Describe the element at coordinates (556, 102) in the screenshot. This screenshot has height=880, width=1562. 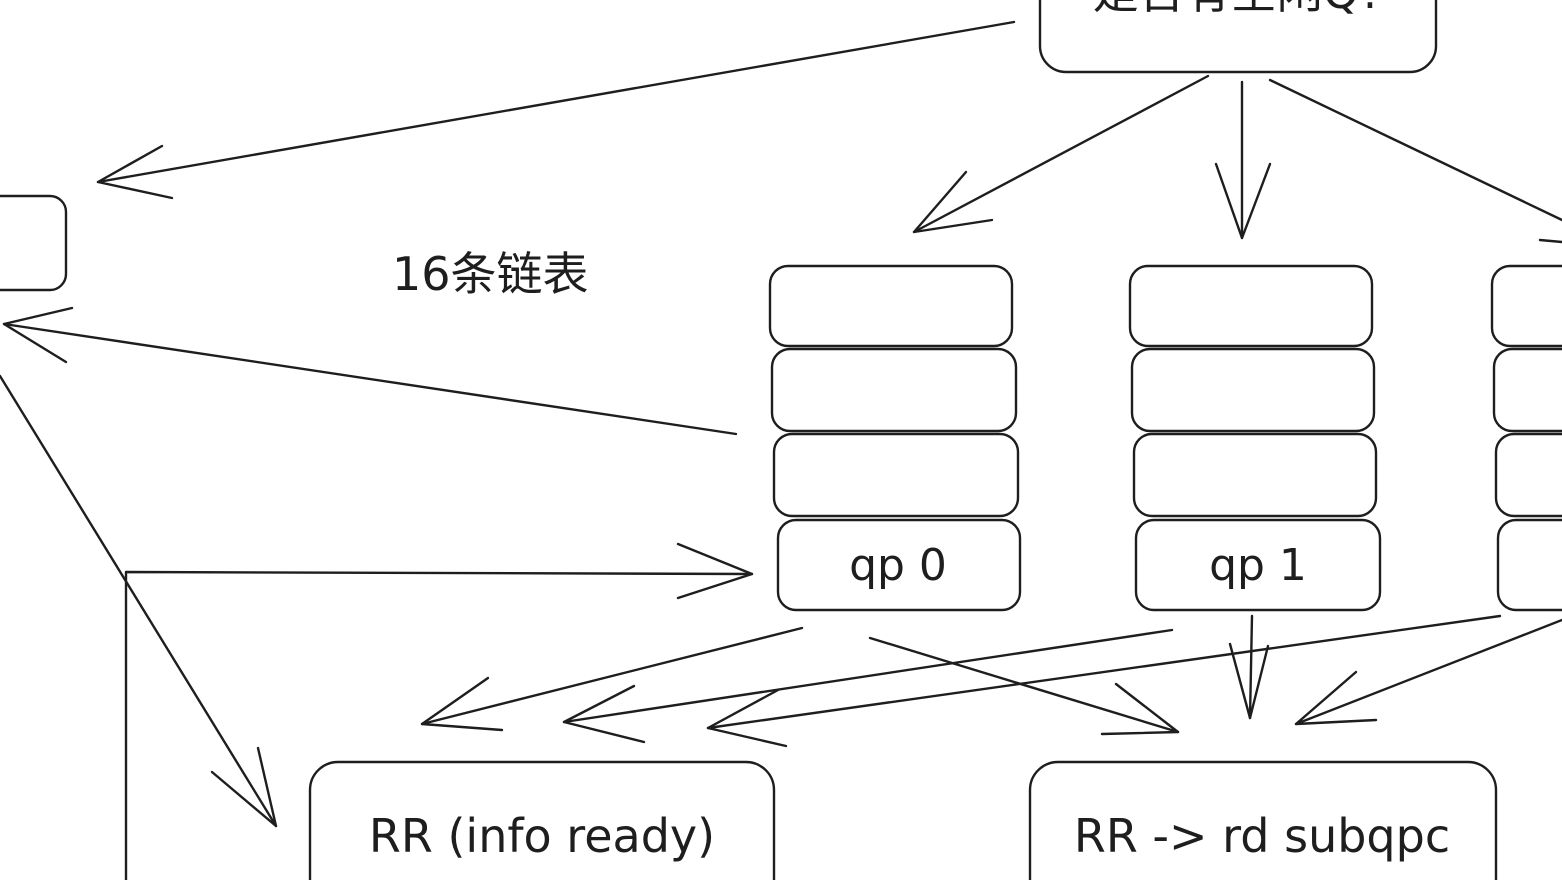
I see `arrow-top-to-left` at that location.